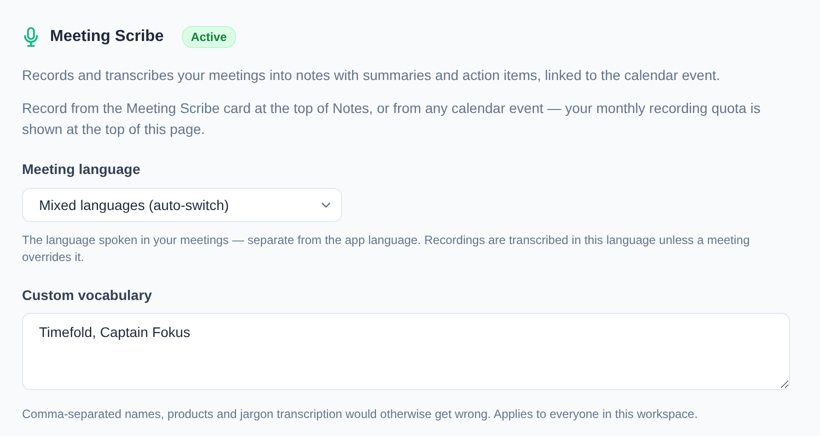 The image size is (820, 436). I want to click on field-label: Custom vocabulary, so click(87, 295).